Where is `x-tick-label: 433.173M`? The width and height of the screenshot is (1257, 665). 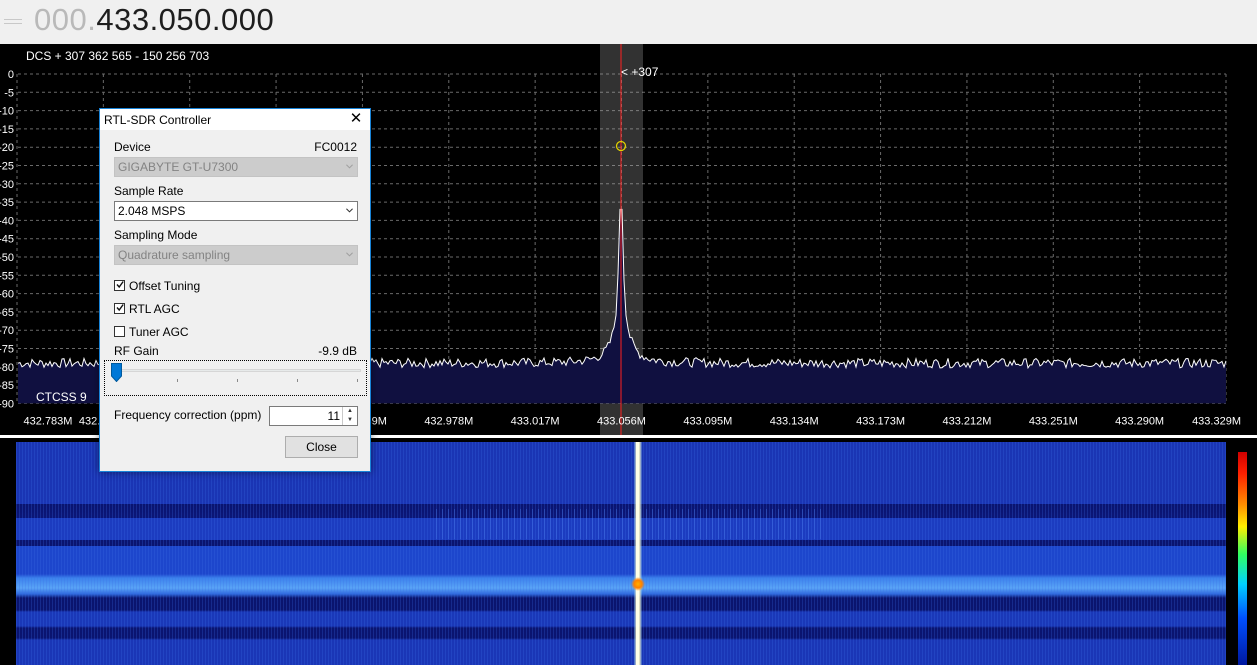
x-tick-label: 433.173M is located at coordinates (880, 421).